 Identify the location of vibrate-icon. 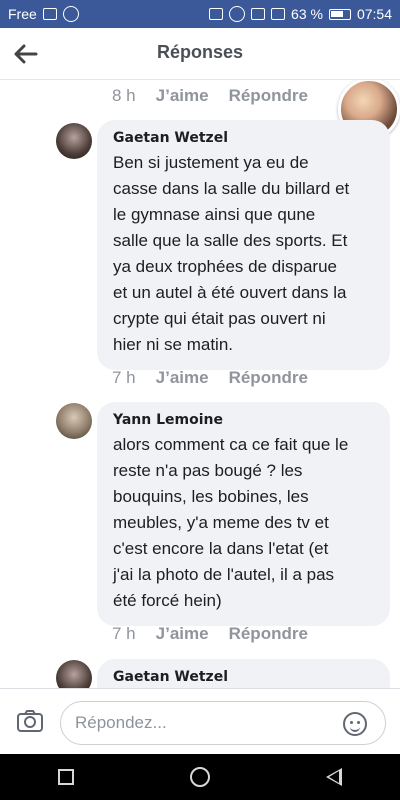
(216, 14).